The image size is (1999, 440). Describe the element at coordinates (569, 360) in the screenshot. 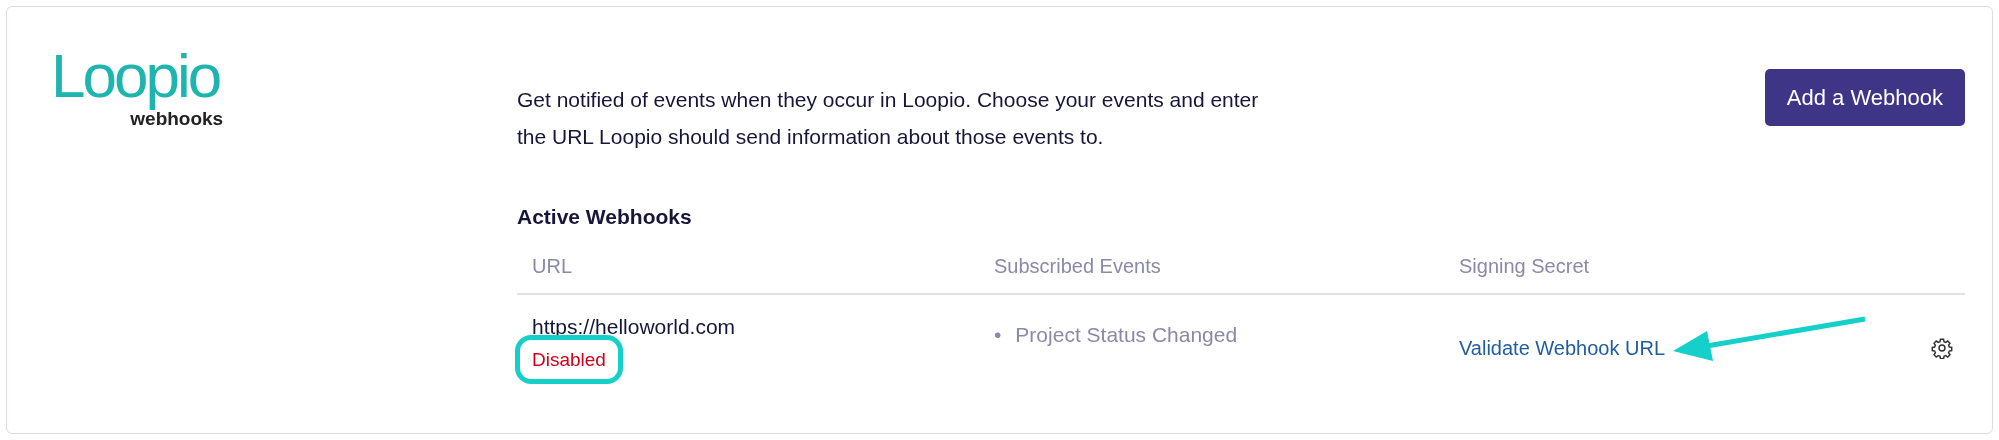

I see `status-text: Disabled` at that location.